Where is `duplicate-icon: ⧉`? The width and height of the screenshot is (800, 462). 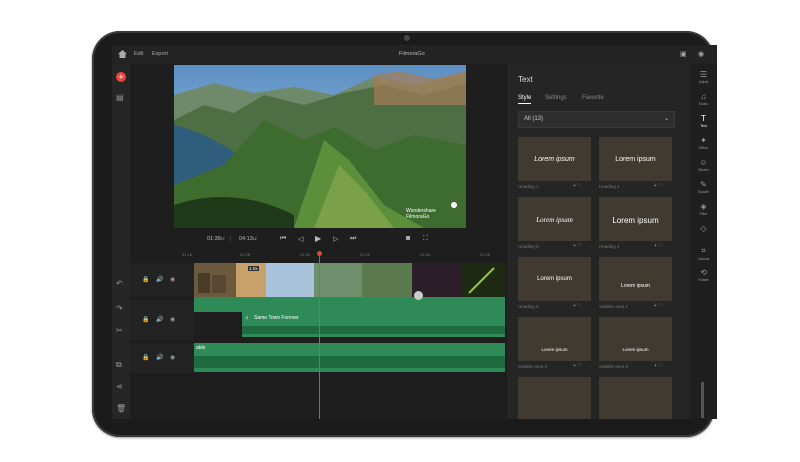 duplicate-icon: ⧉ is located at coordinates (119, 365).